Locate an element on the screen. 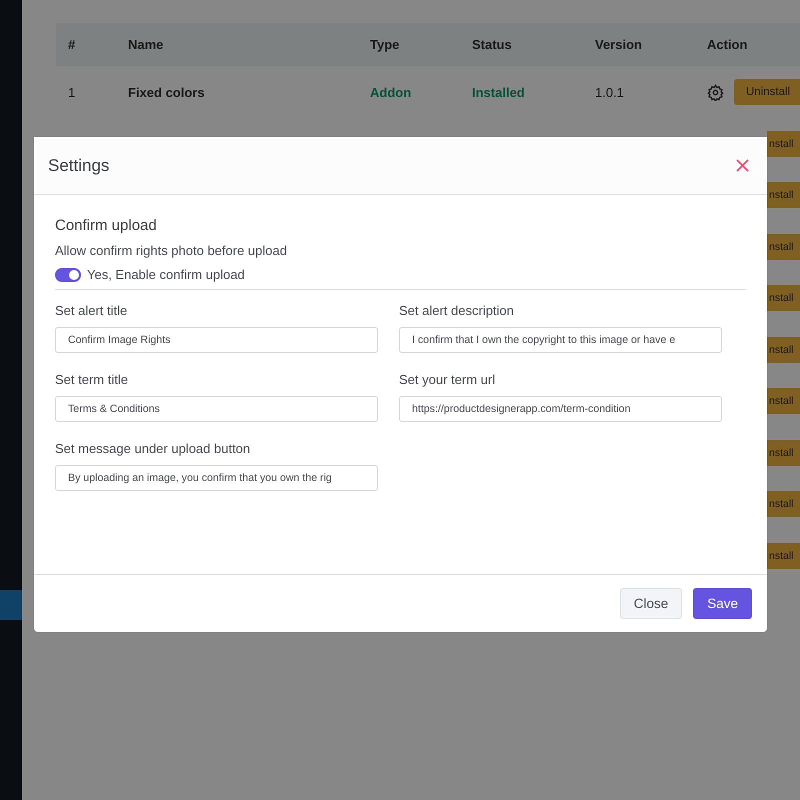 Image resolution: width=800 pixels, height=800 pixels. input-field: Confirm Image Rights is located at coordinates (216, 340).